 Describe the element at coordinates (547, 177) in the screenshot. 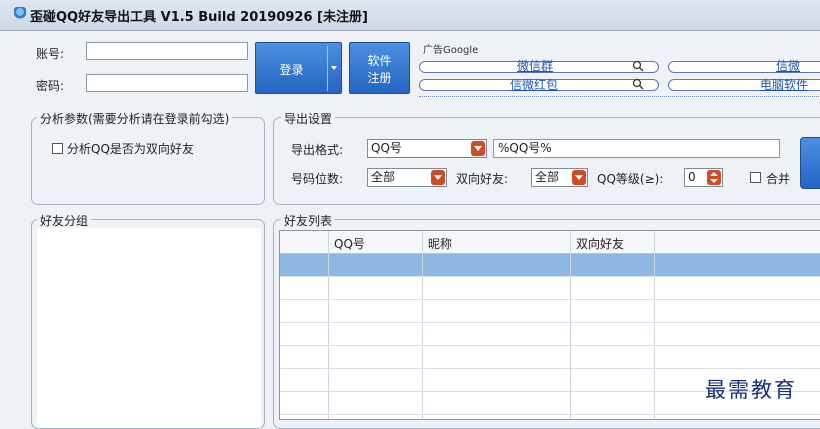

I see `bidirectional-filter-value: 全部` at that location.